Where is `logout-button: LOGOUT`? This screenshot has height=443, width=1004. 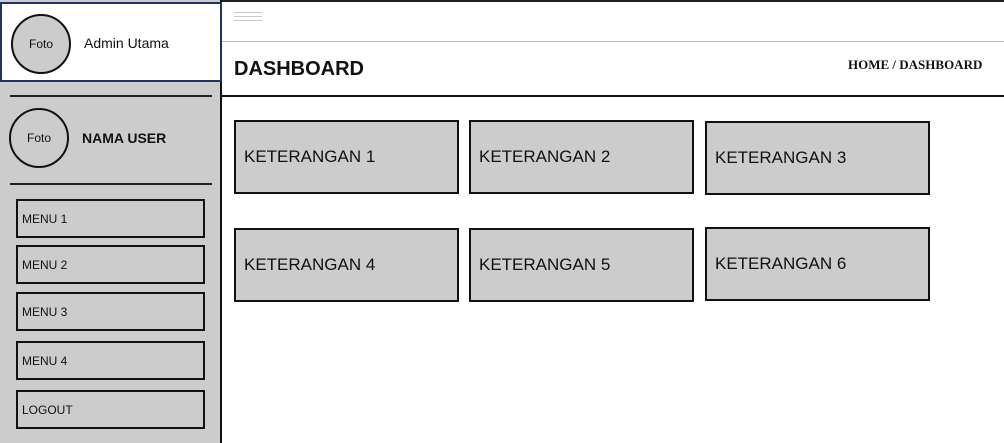
logout-button: LOGOUT is located at coordinates (110, 409).